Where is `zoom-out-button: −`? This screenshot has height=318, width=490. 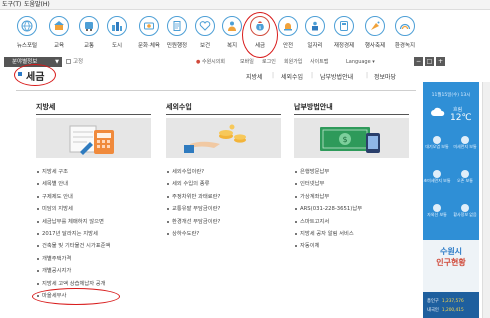
zoom-out-button: − is located at coordinates (418, 61).